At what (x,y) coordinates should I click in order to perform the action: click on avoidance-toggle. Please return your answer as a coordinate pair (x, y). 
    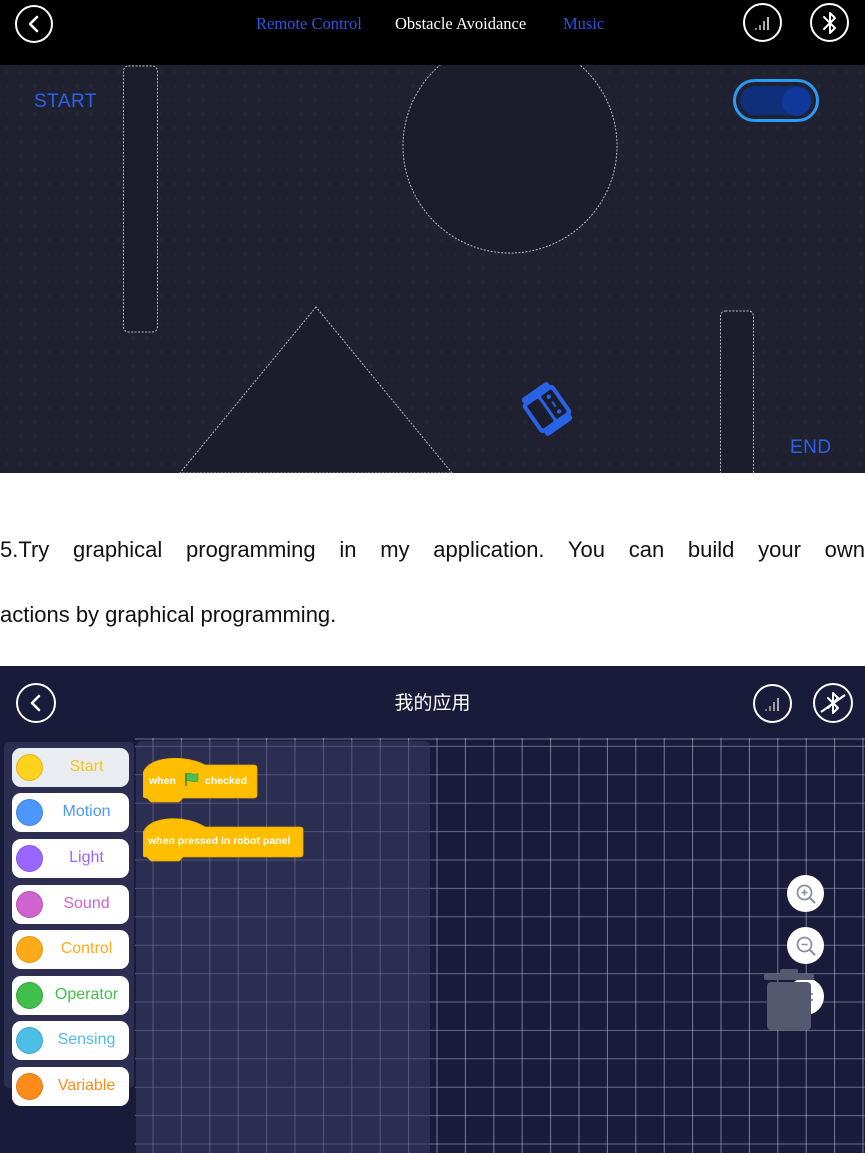
    Looking at the image, I should click on (776, 100).